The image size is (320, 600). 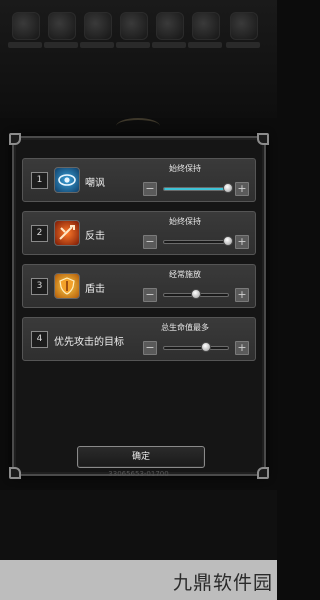 I want to click on row-index: 3, so click(x=39, y=286).